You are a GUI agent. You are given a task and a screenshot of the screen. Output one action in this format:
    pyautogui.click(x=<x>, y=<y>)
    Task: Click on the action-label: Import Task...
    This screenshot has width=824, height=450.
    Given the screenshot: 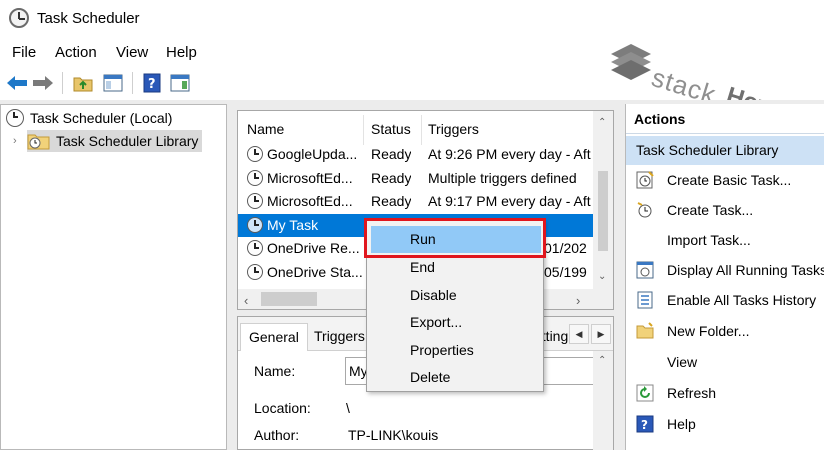 What is the action you would take?
    pyautogui.click(x=709, y=240)
    